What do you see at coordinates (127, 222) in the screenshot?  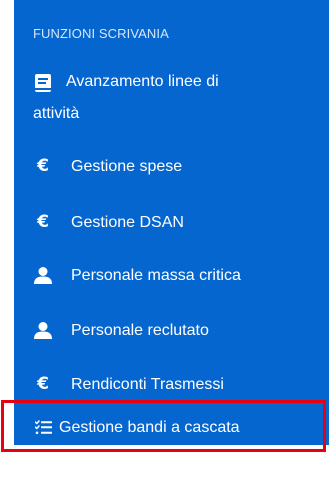 I see `sidebar-item-label: Gestione DSAN` at bounding box center [127, 222].